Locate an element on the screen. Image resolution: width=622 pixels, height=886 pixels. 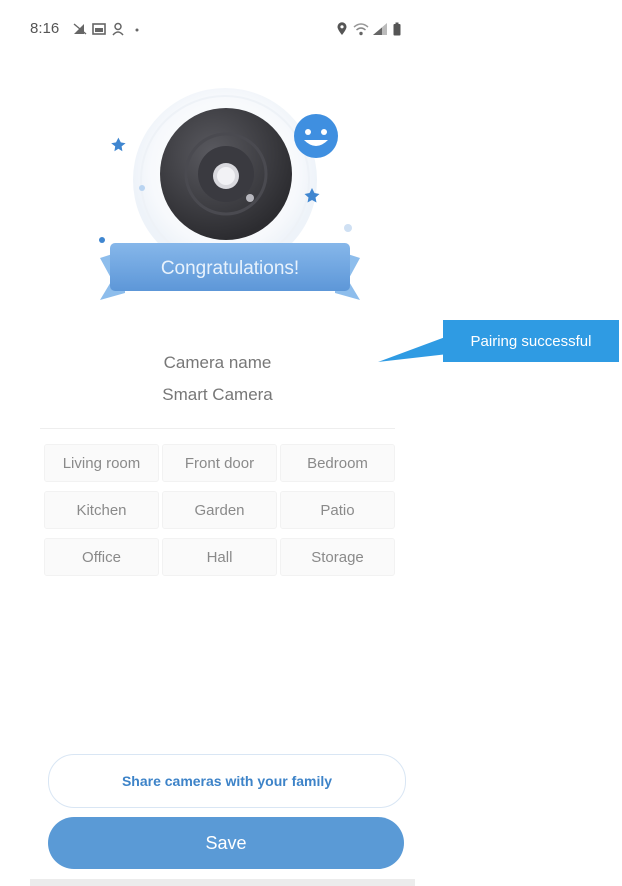
smiley-icon is located at coordinates (316, 136).